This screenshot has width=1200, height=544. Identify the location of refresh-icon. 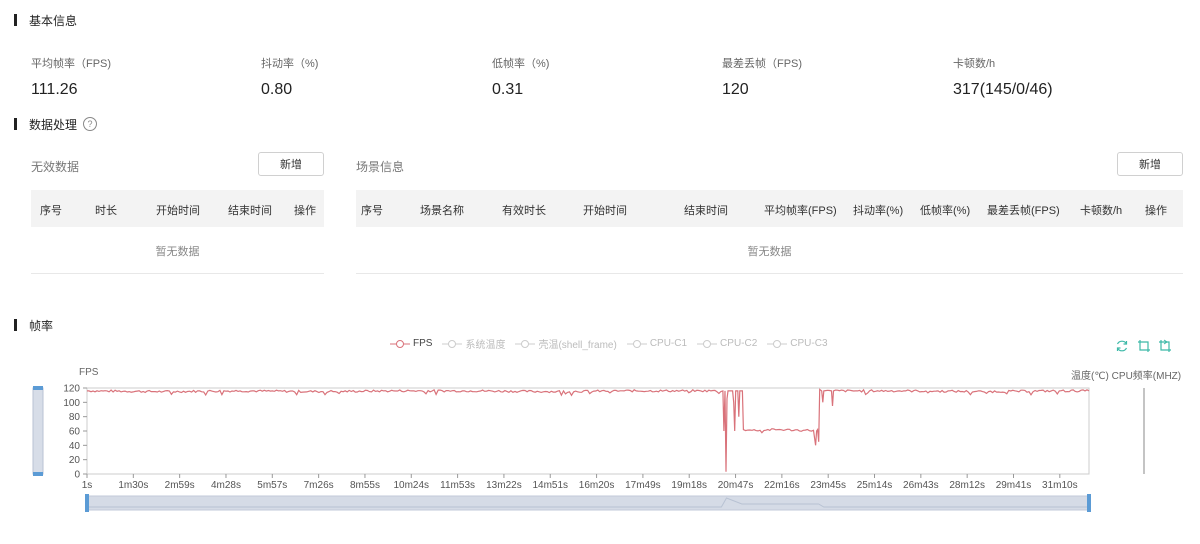
(1122, 346).